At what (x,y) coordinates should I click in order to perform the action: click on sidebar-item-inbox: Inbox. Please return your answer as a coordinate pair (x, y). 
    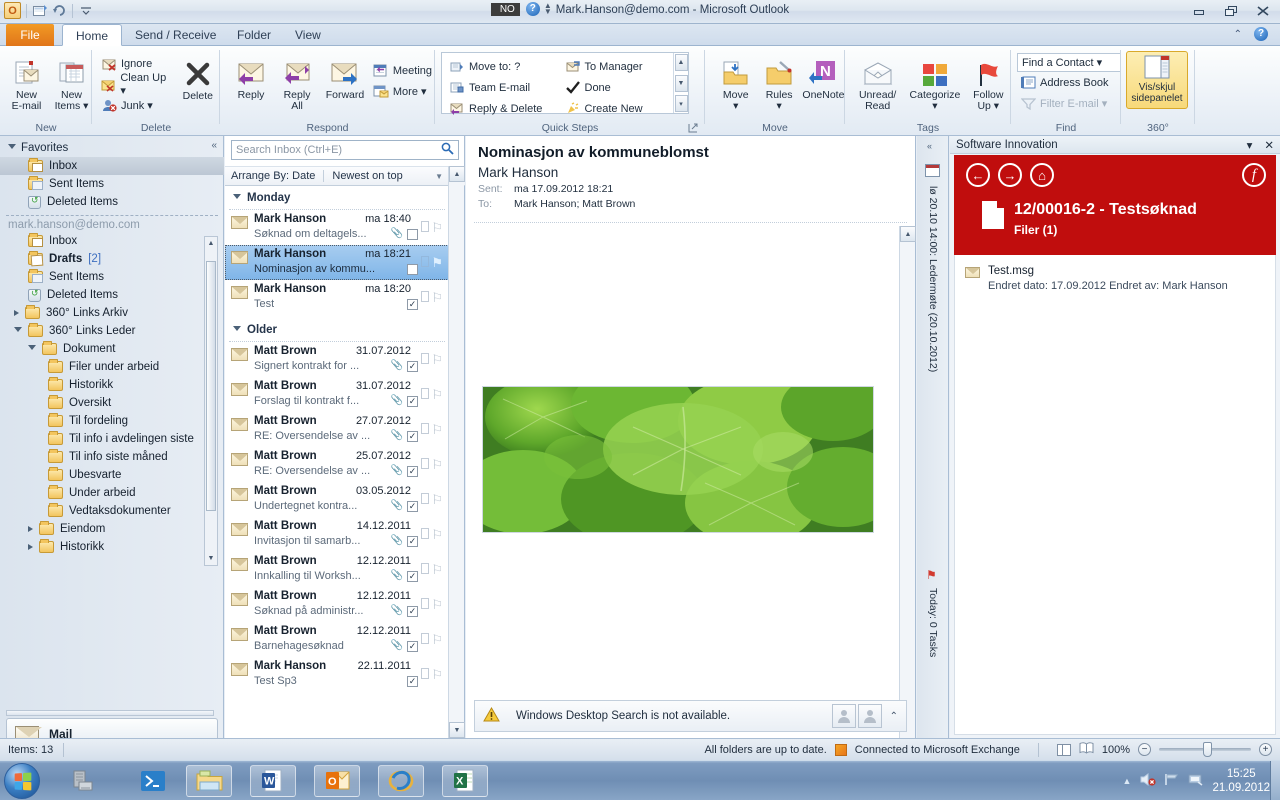
    Looking at the image, I should click on (112, 241).